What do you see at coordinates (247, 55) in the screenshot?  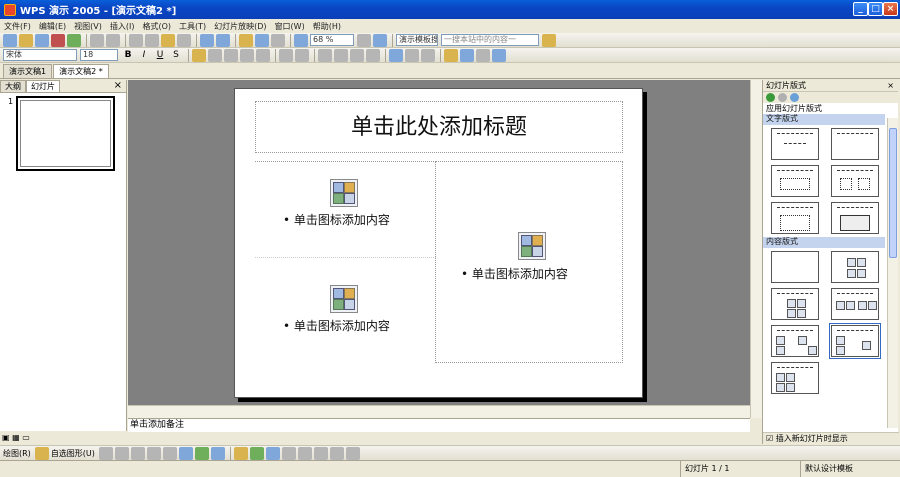 I see `justify-icon` at bounding box center [247, 55].